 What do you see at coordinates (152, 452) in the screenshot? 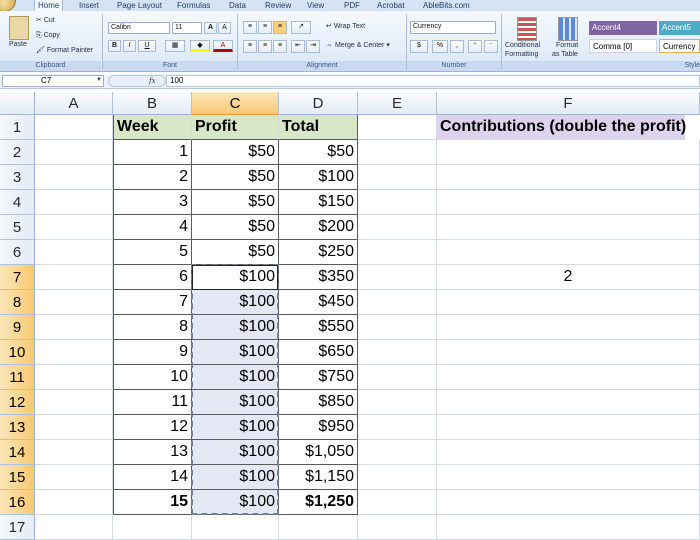
I see `cell-b14: 13` at bounding box center [152, 452].